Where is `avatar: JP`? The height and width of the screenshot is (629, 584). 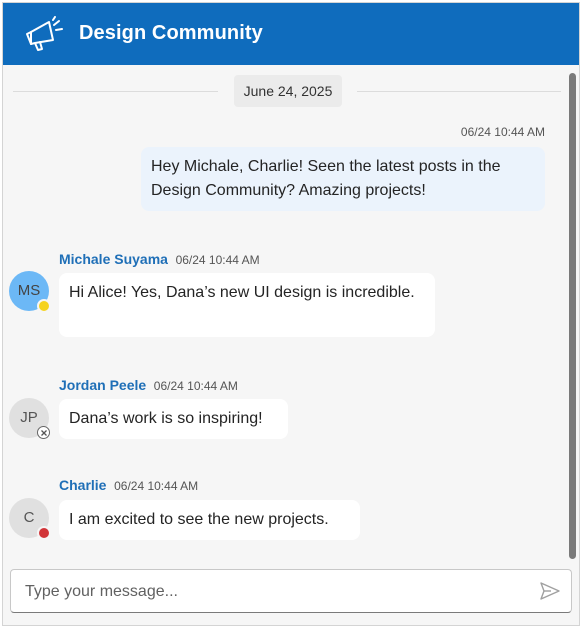 avatar: JP is located at coordinates (29, 418).